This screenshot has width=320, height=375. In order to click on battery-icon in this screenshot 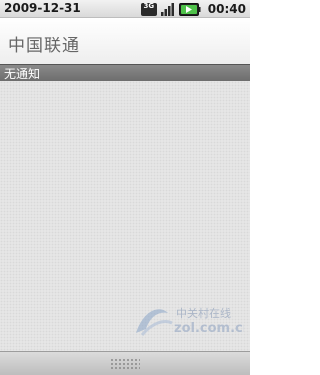, I will do `click(189, 9)`.